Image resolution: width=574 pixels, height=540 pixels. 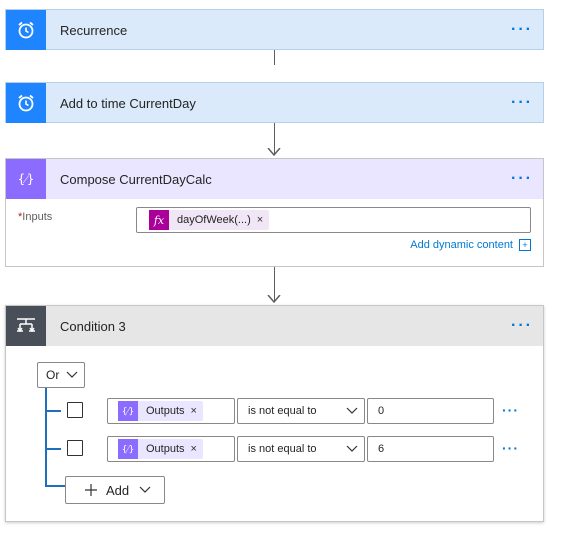 I want to click on recurrence-header: Recurrence, so click(x=274, y=30).